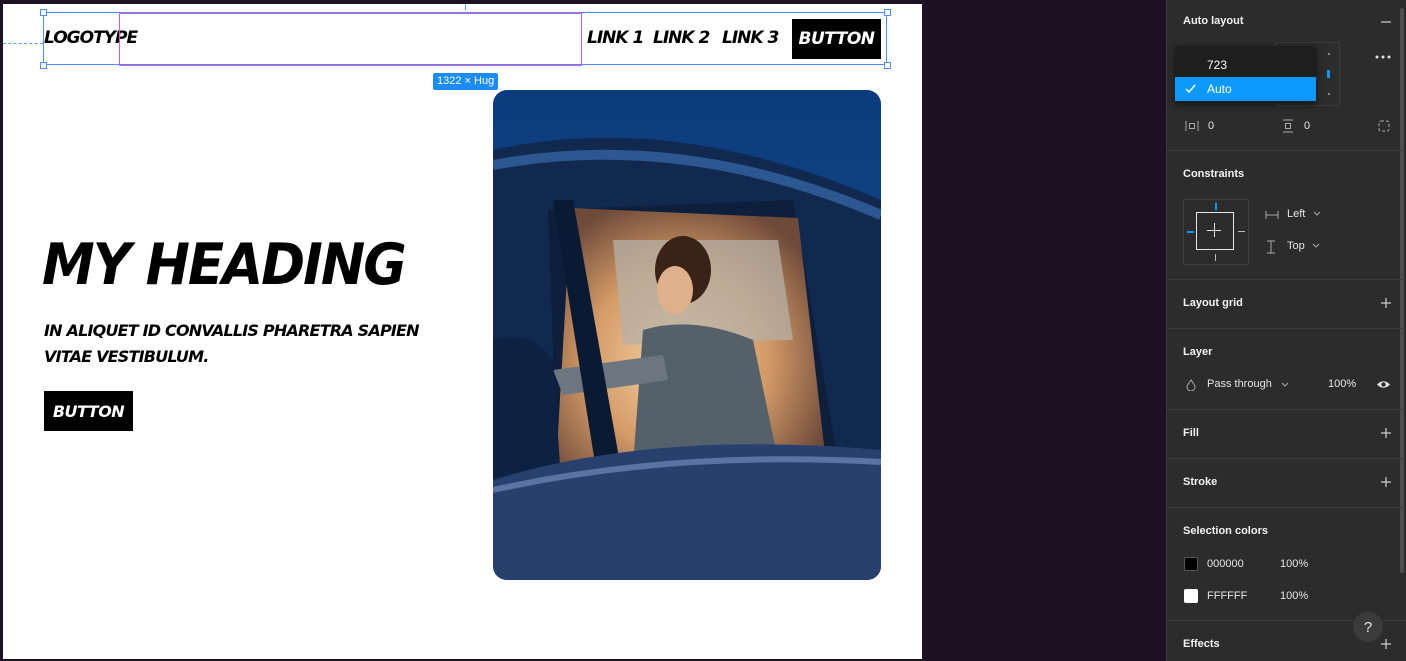 Image resolution: width=1406 pixels, height=661 pixels. I want to click on color-swatch-black, so click(1191, 564).